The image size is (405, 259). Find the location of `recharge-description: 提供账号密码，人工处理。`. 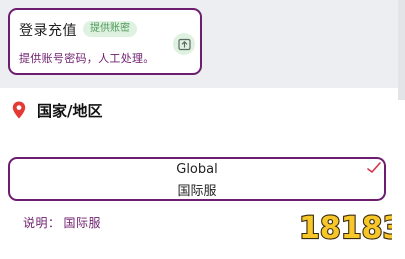

recharge-description: 提供账号密码，人工处理。 is located at coordinates (87, 58).